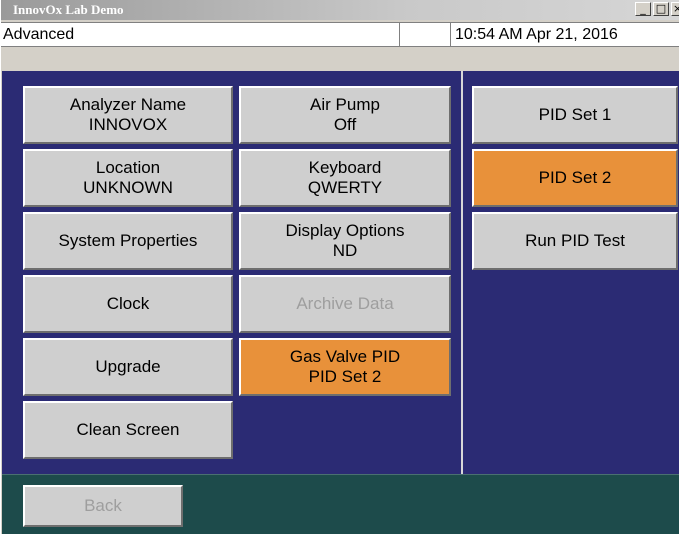  What do you see at coordinates (462, 272) in the screenshot?
I see `panel-divider` at bounding box center [462, 272].